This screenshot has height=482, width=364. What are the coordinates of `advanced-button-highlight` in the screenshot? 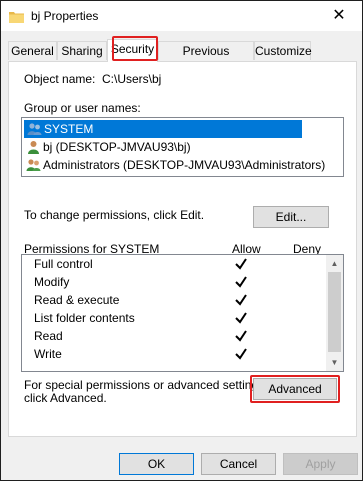 It's located at (295, 389).